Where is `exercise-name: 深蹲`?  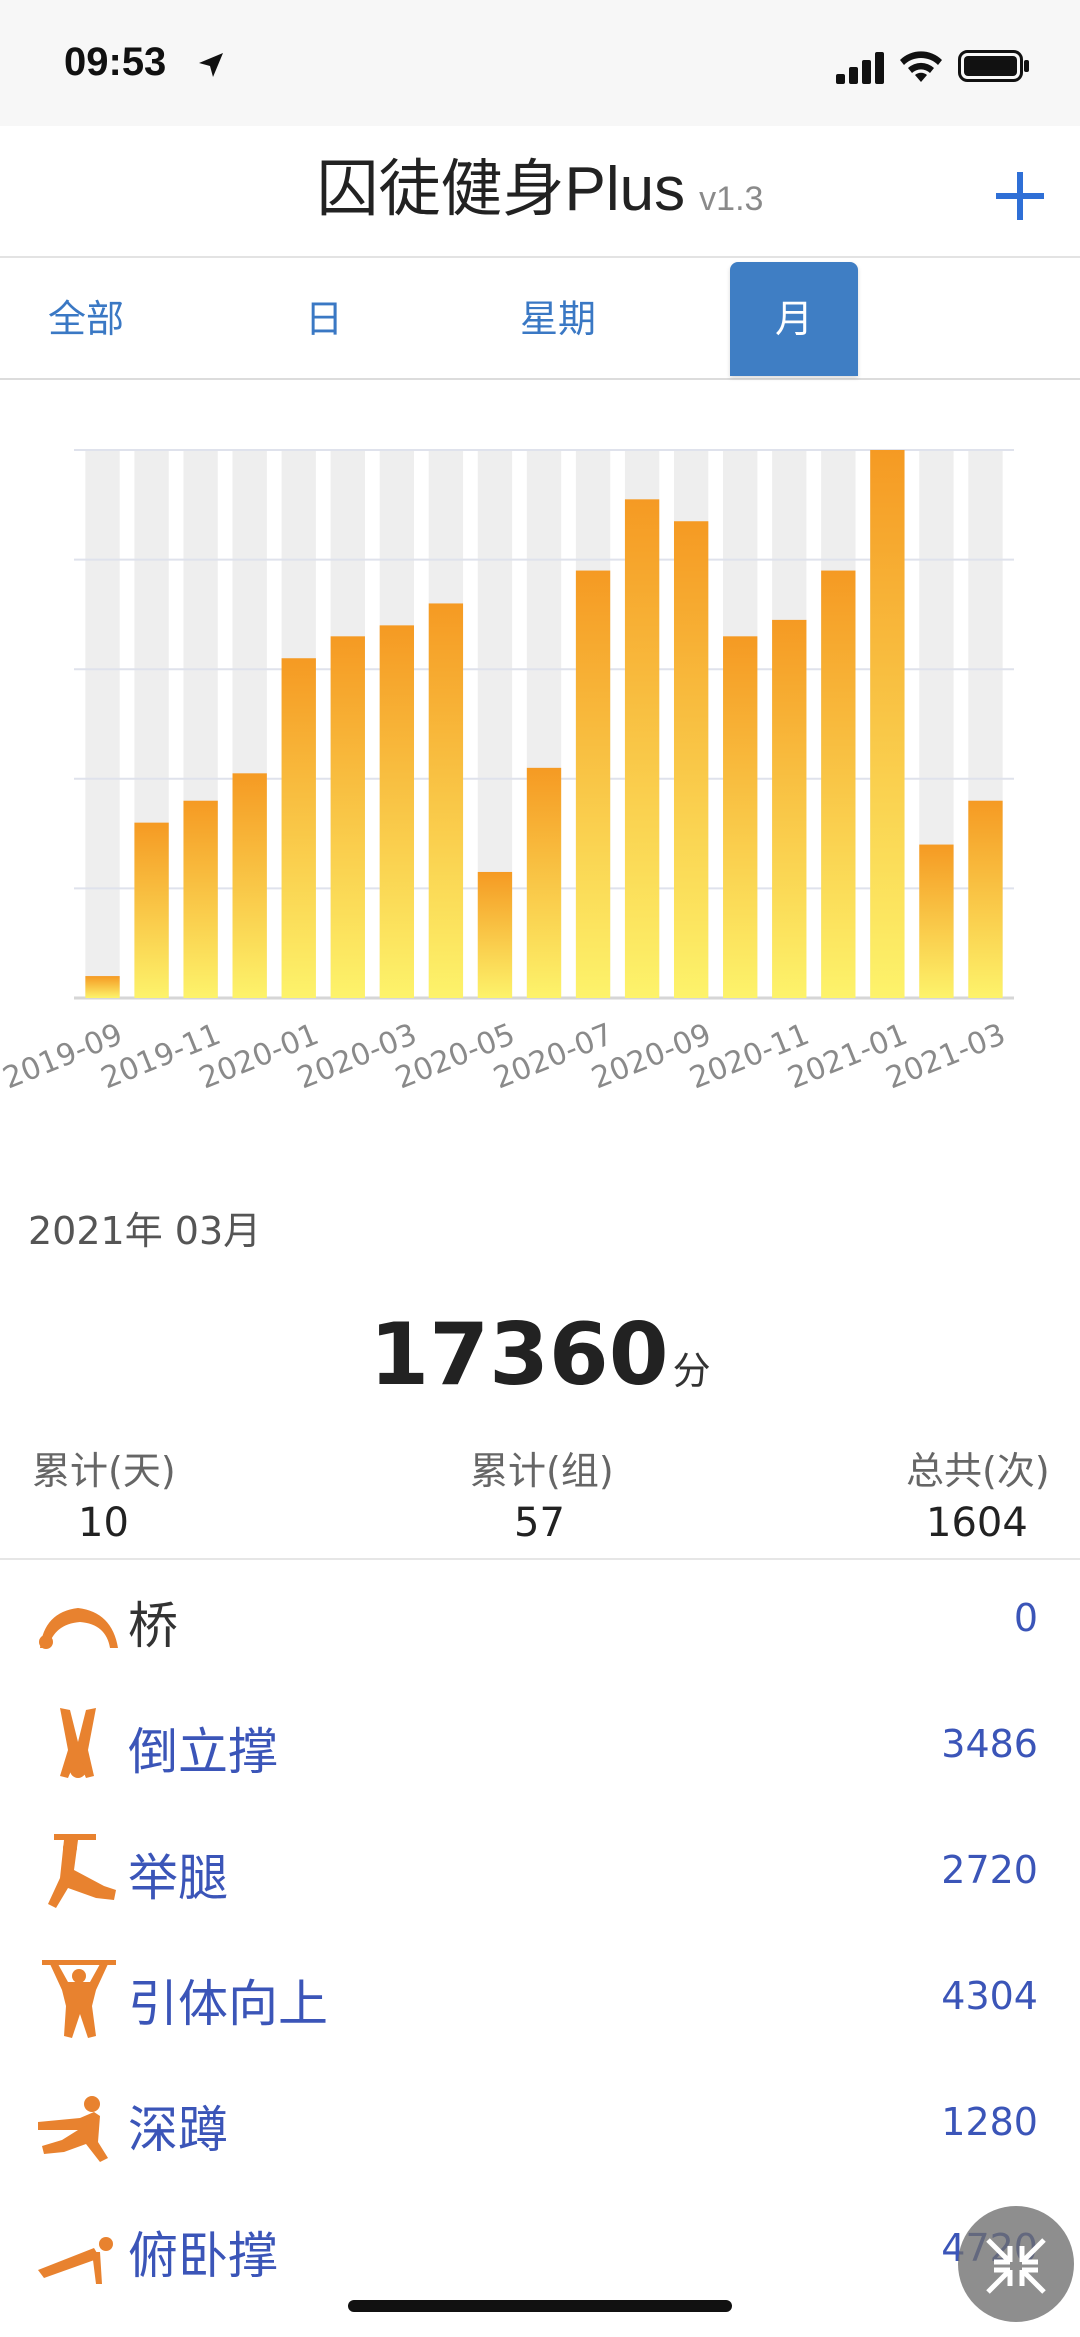 exercise-name: 深蹲 is located at coordinates (178, 2130).